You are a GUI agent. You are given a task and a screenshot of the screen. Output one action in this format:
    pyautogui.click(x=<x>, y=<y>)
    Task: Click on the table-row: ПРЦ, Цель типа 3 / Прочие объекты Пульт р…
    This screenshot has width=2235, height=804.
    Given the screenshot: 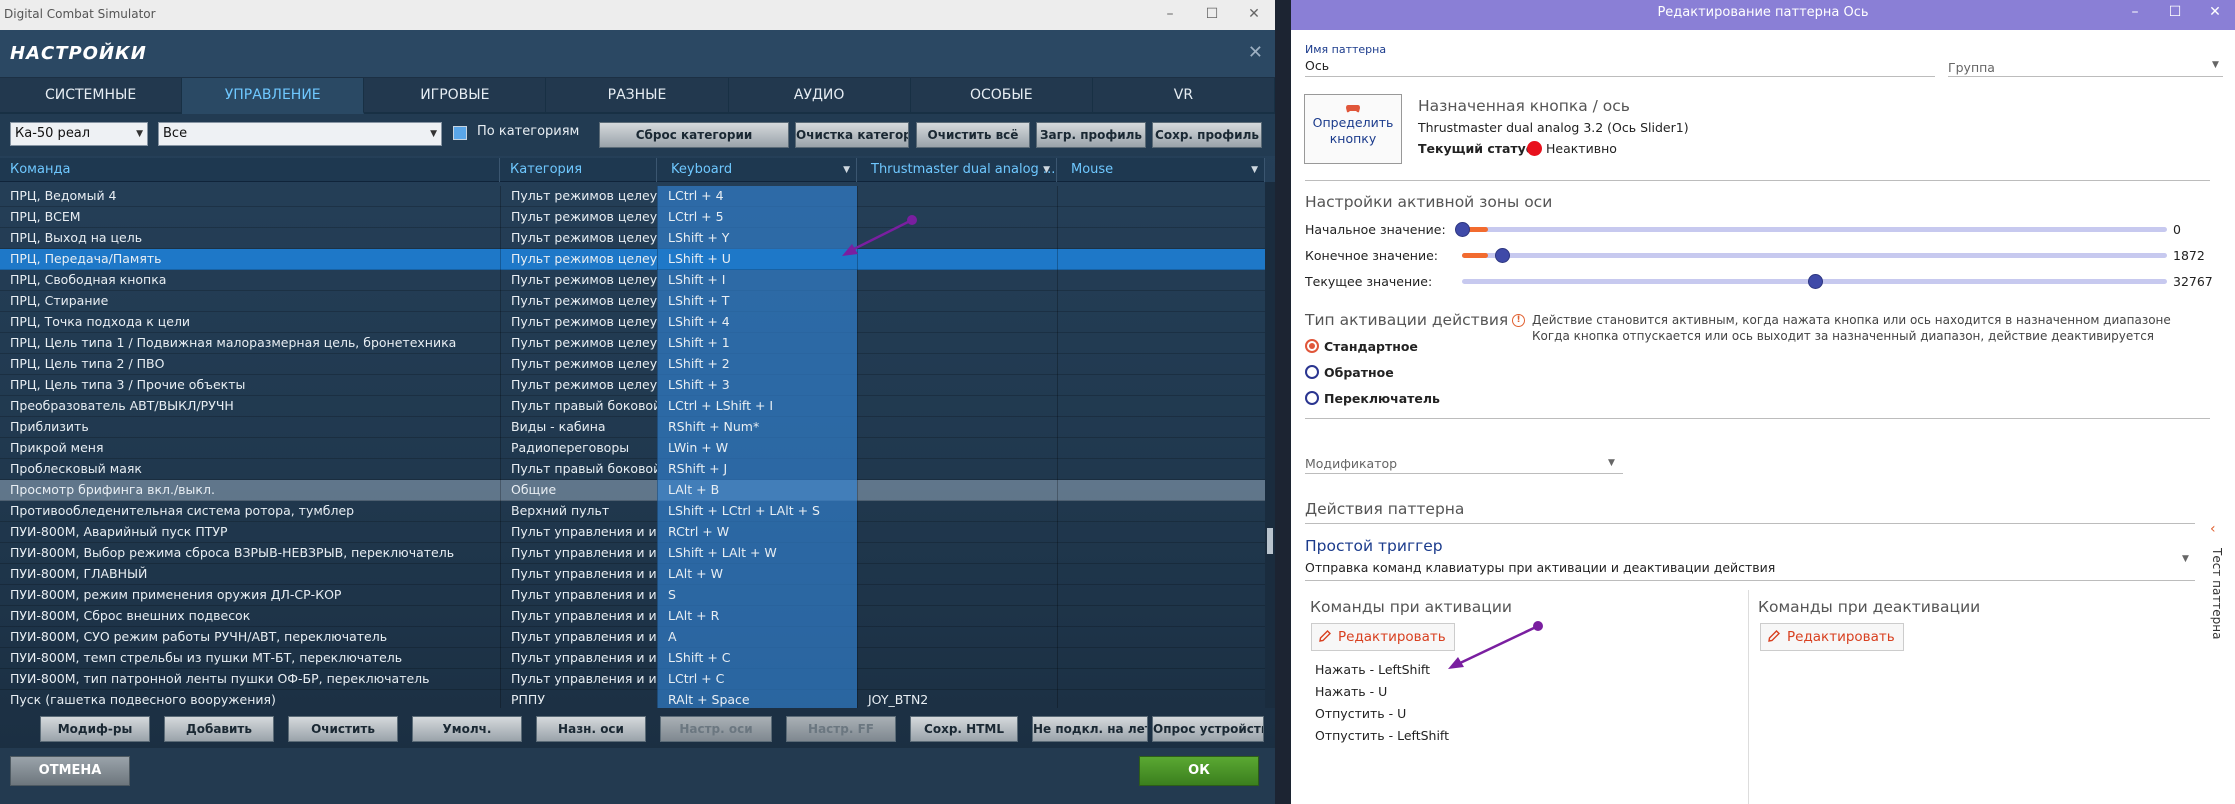 What is the action you would take?
    pyautogui.click(x=632, y=385)
    